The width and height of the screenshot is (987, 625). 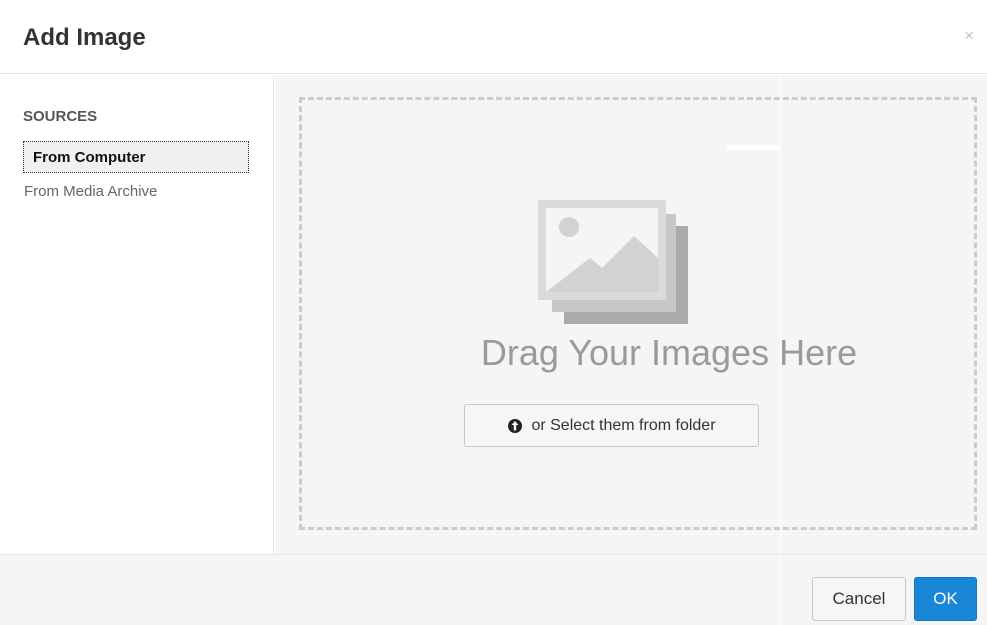 I want to click on image-placeholder-icon, so click(x=613, y=262).